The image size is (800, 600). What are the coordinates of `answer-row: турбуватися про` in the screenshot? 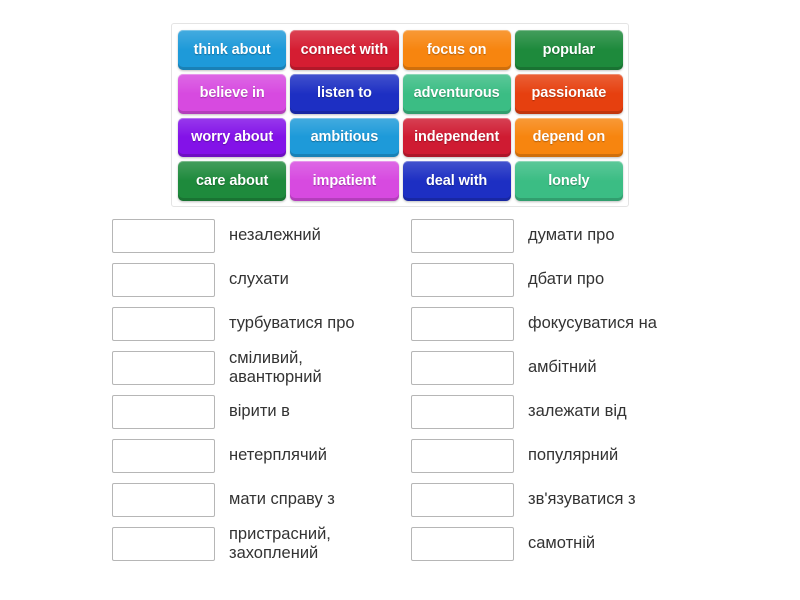 It's located at (282, 324).